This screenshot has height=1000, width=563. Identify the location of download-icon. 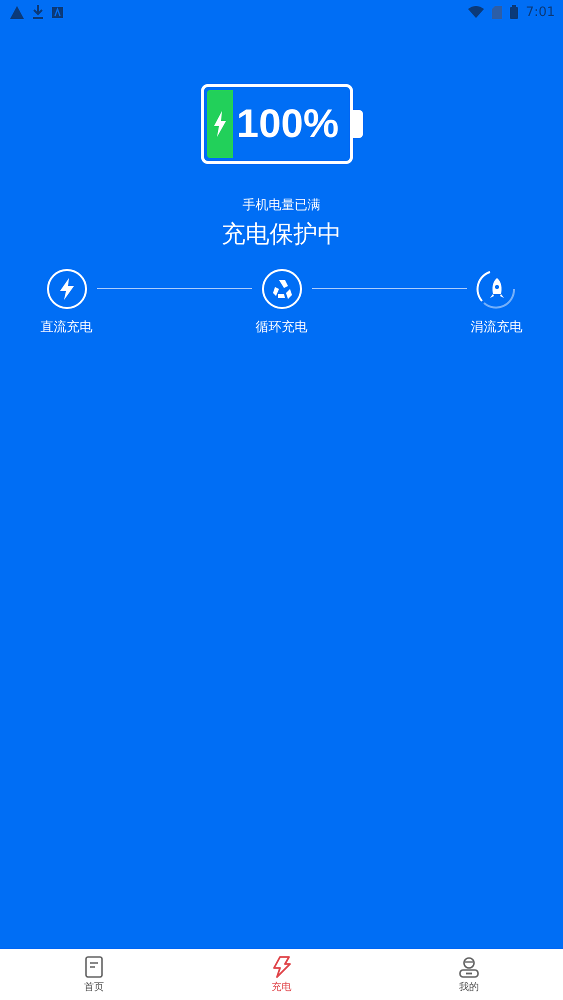
(38, 12).